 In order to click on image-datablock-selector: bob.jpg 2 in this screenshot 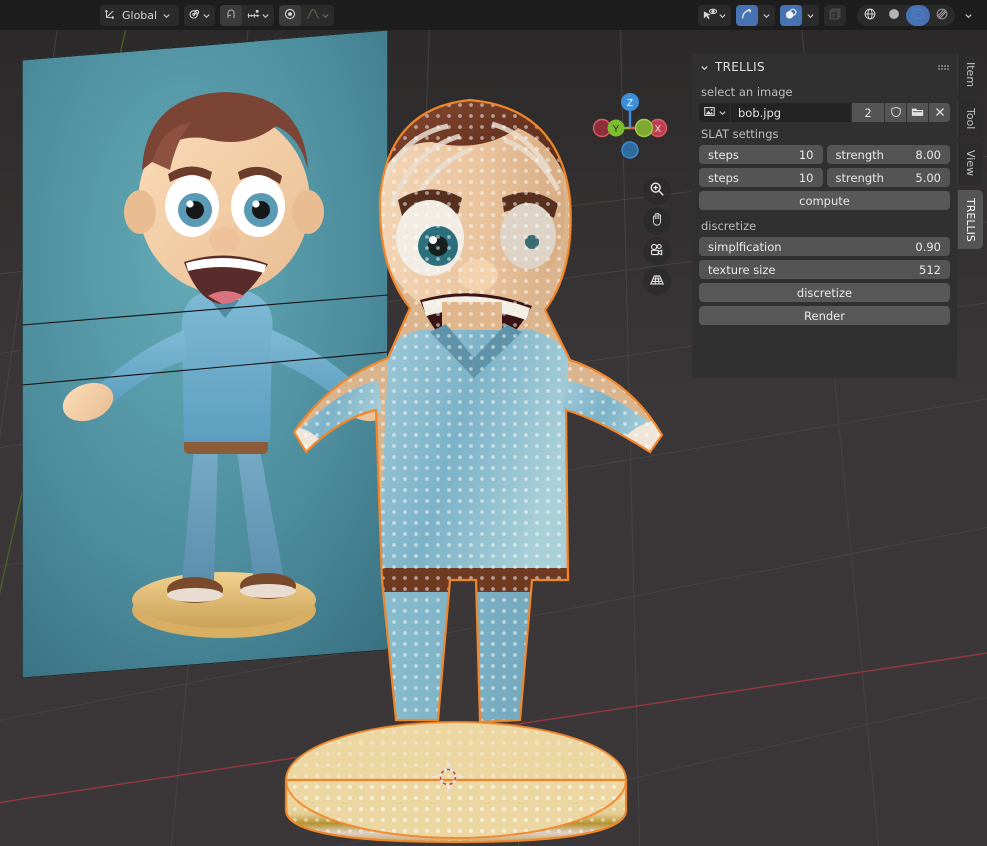, I will do `click(824, 112)`.